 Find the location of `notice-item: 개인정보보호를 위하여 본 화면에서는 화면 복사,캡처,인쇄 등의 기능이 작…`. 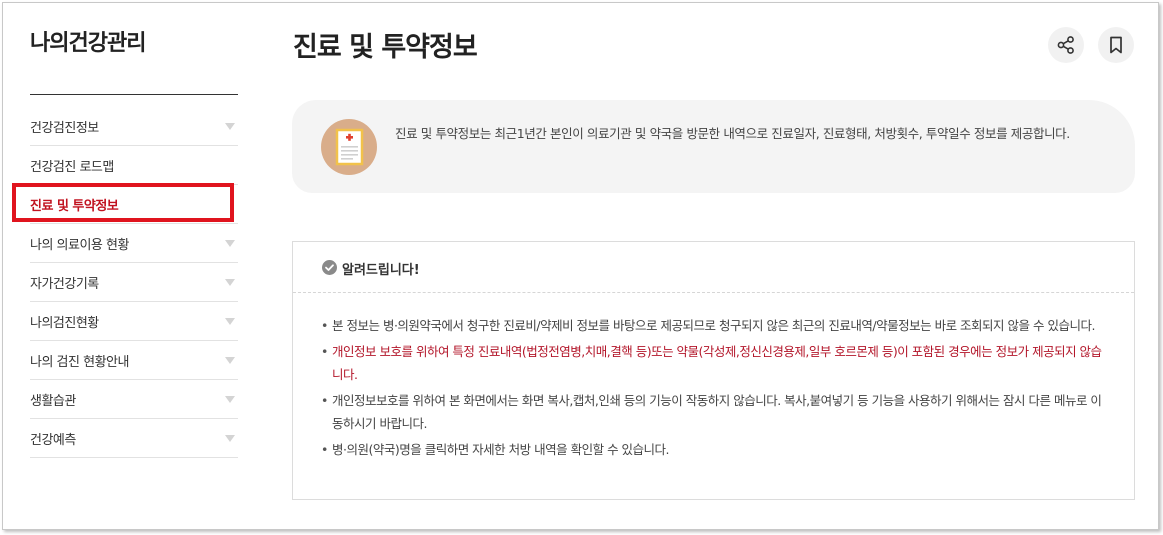

notice-item: 개인정보보호를 위하여 본 화면에서는 화면 복사,캡처,인쇄 등의 기능이 작… is located at coordinates (714, 412).